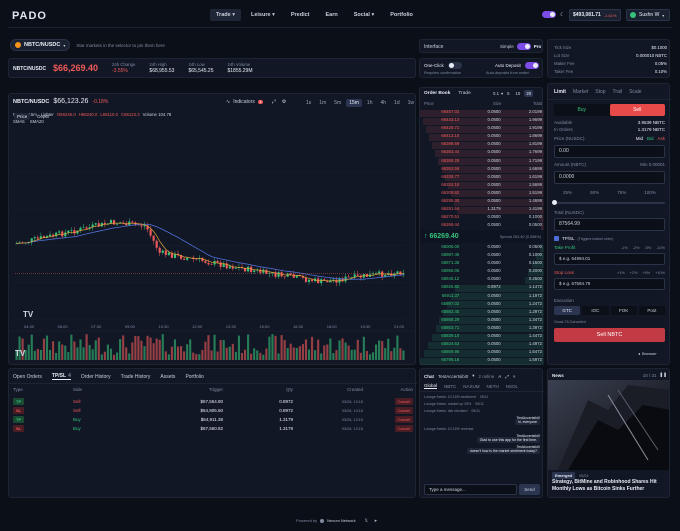 The height and width of the screenshot is (531, 680). What do you see at coordinates (471, 386) in the screenshot?
I see `chat-channel-naxum: NAXUM` at bounding box center [471, 386].